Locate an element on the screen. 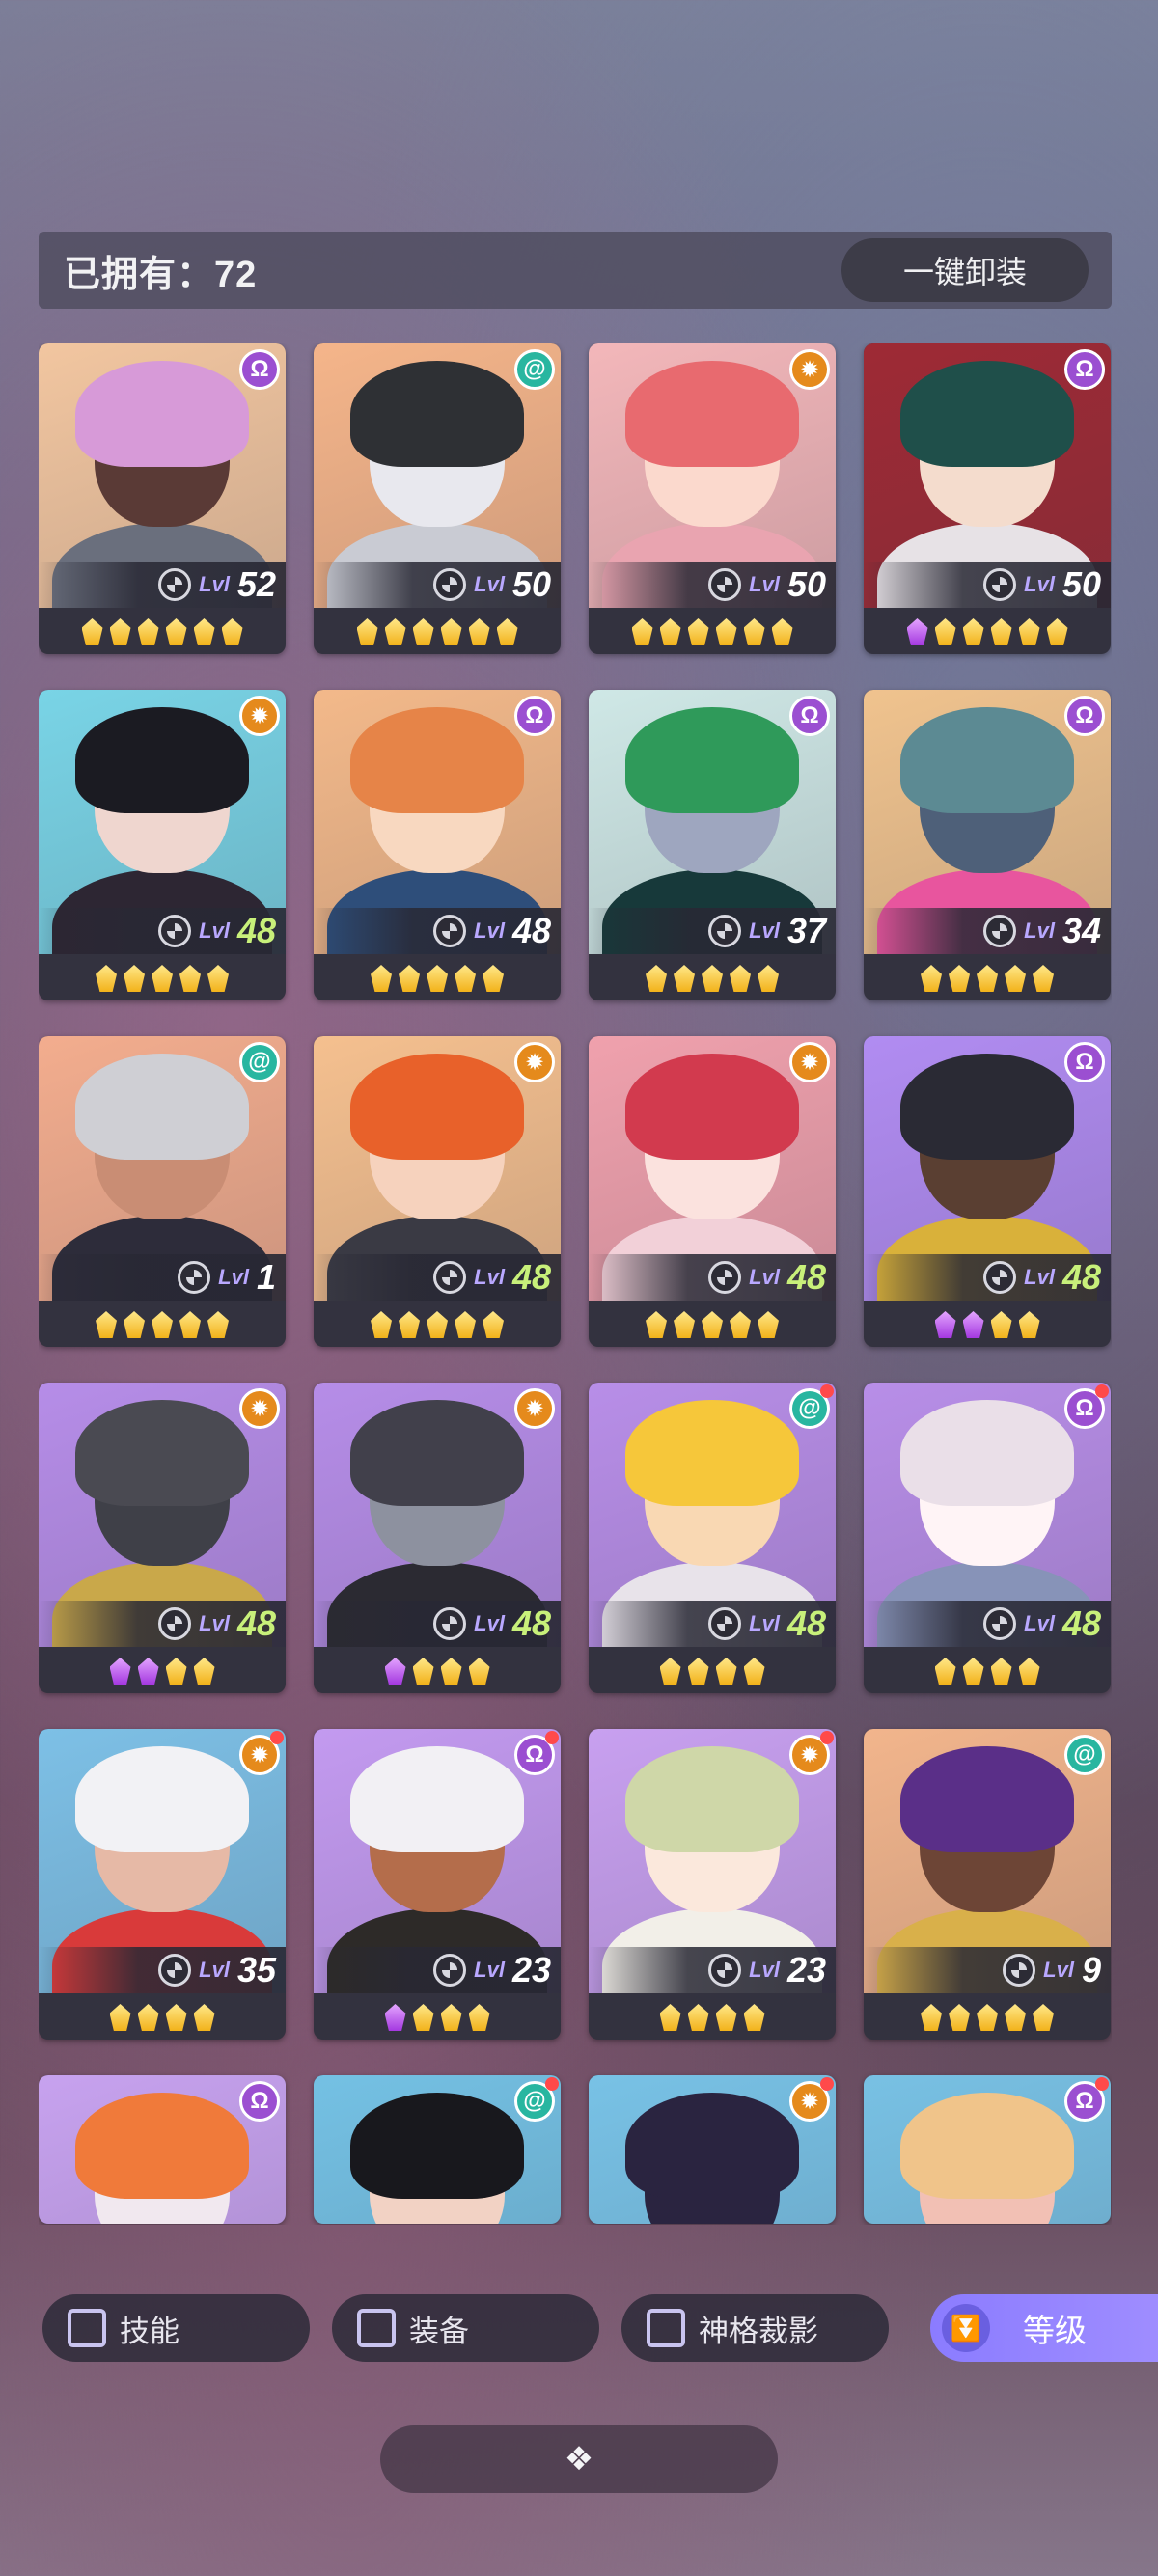 The image size is (1158, 2576). hero-card: Ω Lvl 50 is located at coordinates (987, 499).